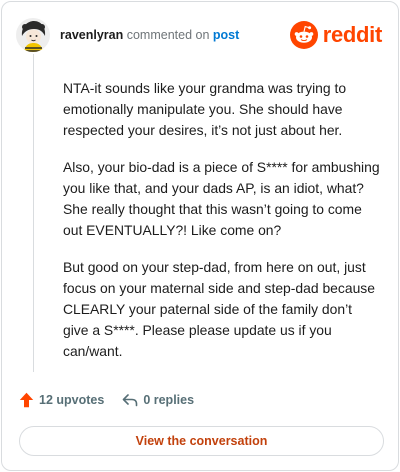 The image size is (400, 472). What do you see at coordinates (130, 400) in the screenshot?
I see `reply-arrow-icon` at bounding box center [130, 400].